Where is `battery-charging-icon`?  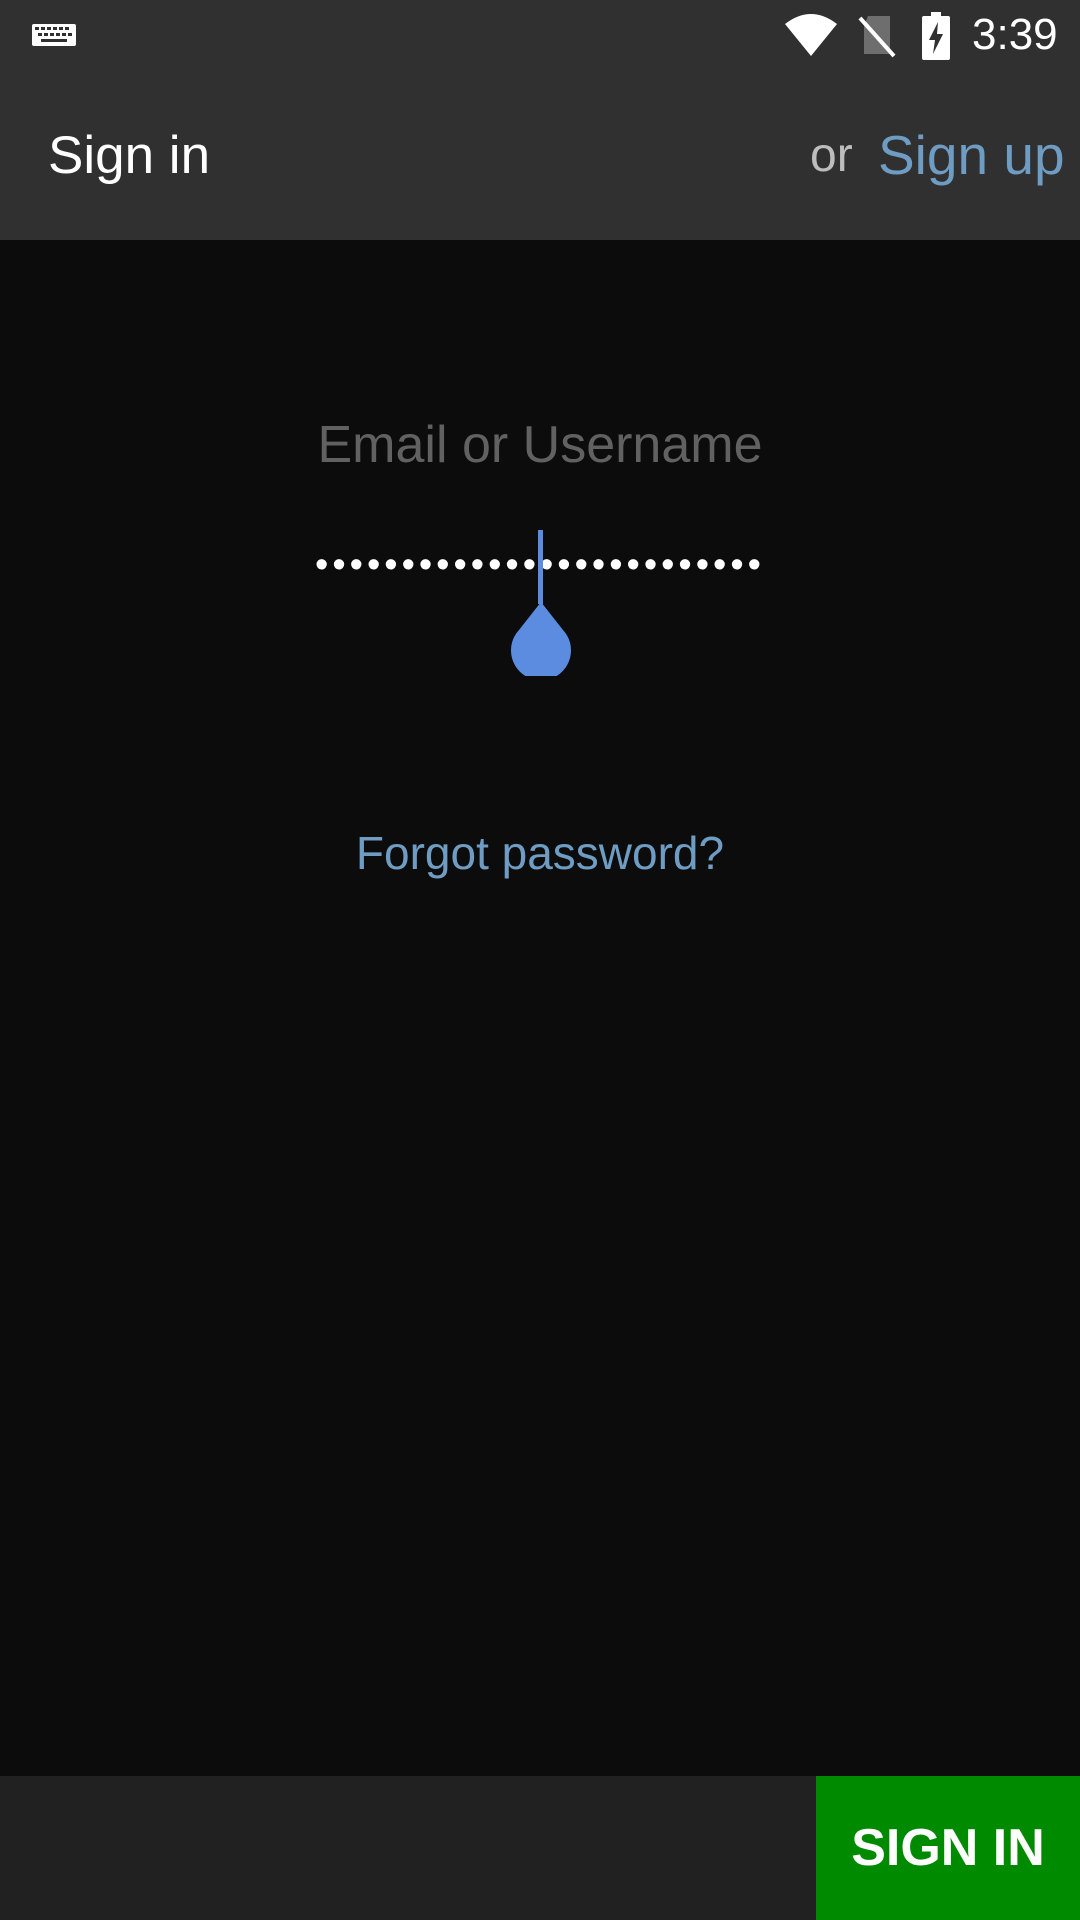
battery-charging-icon is located at coordinates (936, 36).